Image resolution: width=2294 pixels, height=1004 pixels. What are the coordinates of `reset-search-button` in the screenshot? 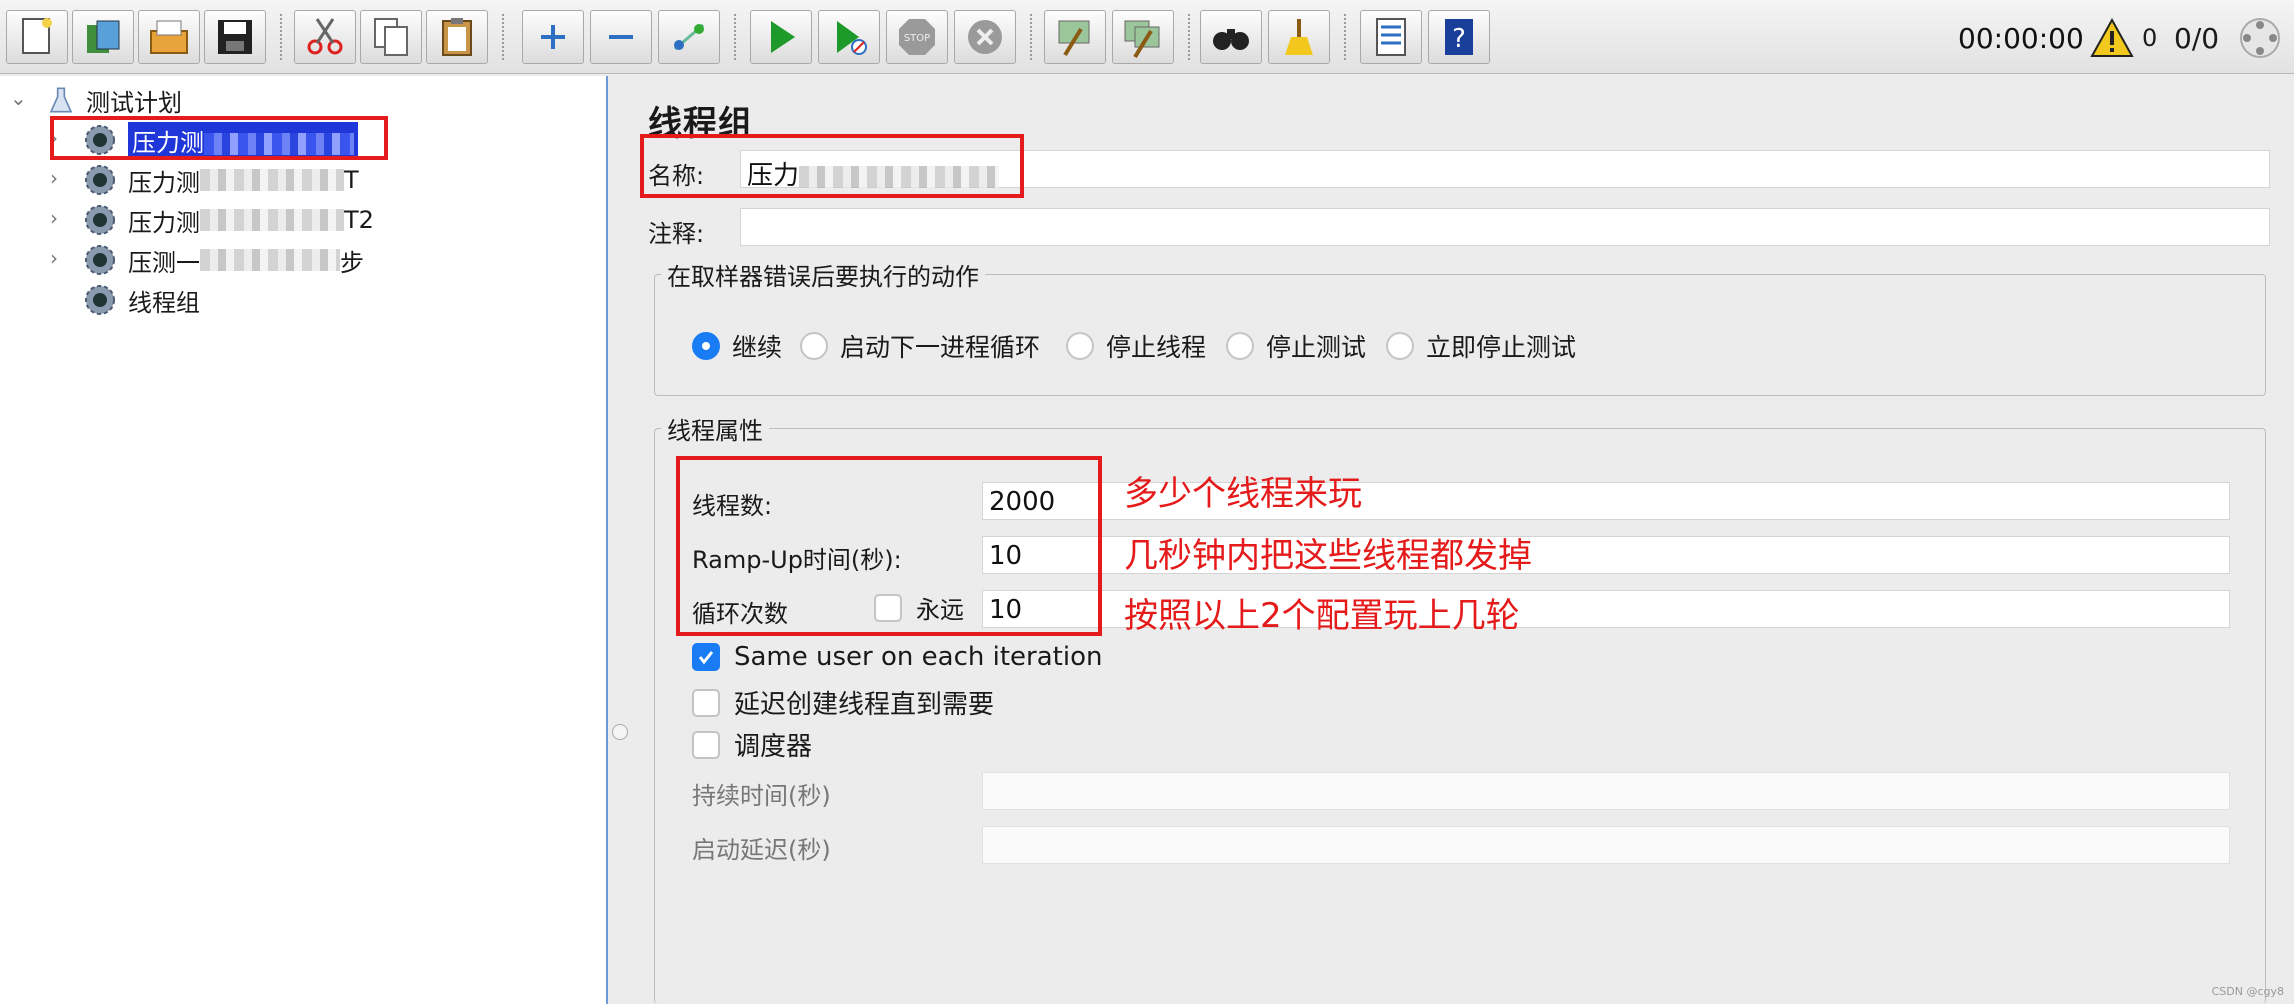 It's located at (1299, 37).